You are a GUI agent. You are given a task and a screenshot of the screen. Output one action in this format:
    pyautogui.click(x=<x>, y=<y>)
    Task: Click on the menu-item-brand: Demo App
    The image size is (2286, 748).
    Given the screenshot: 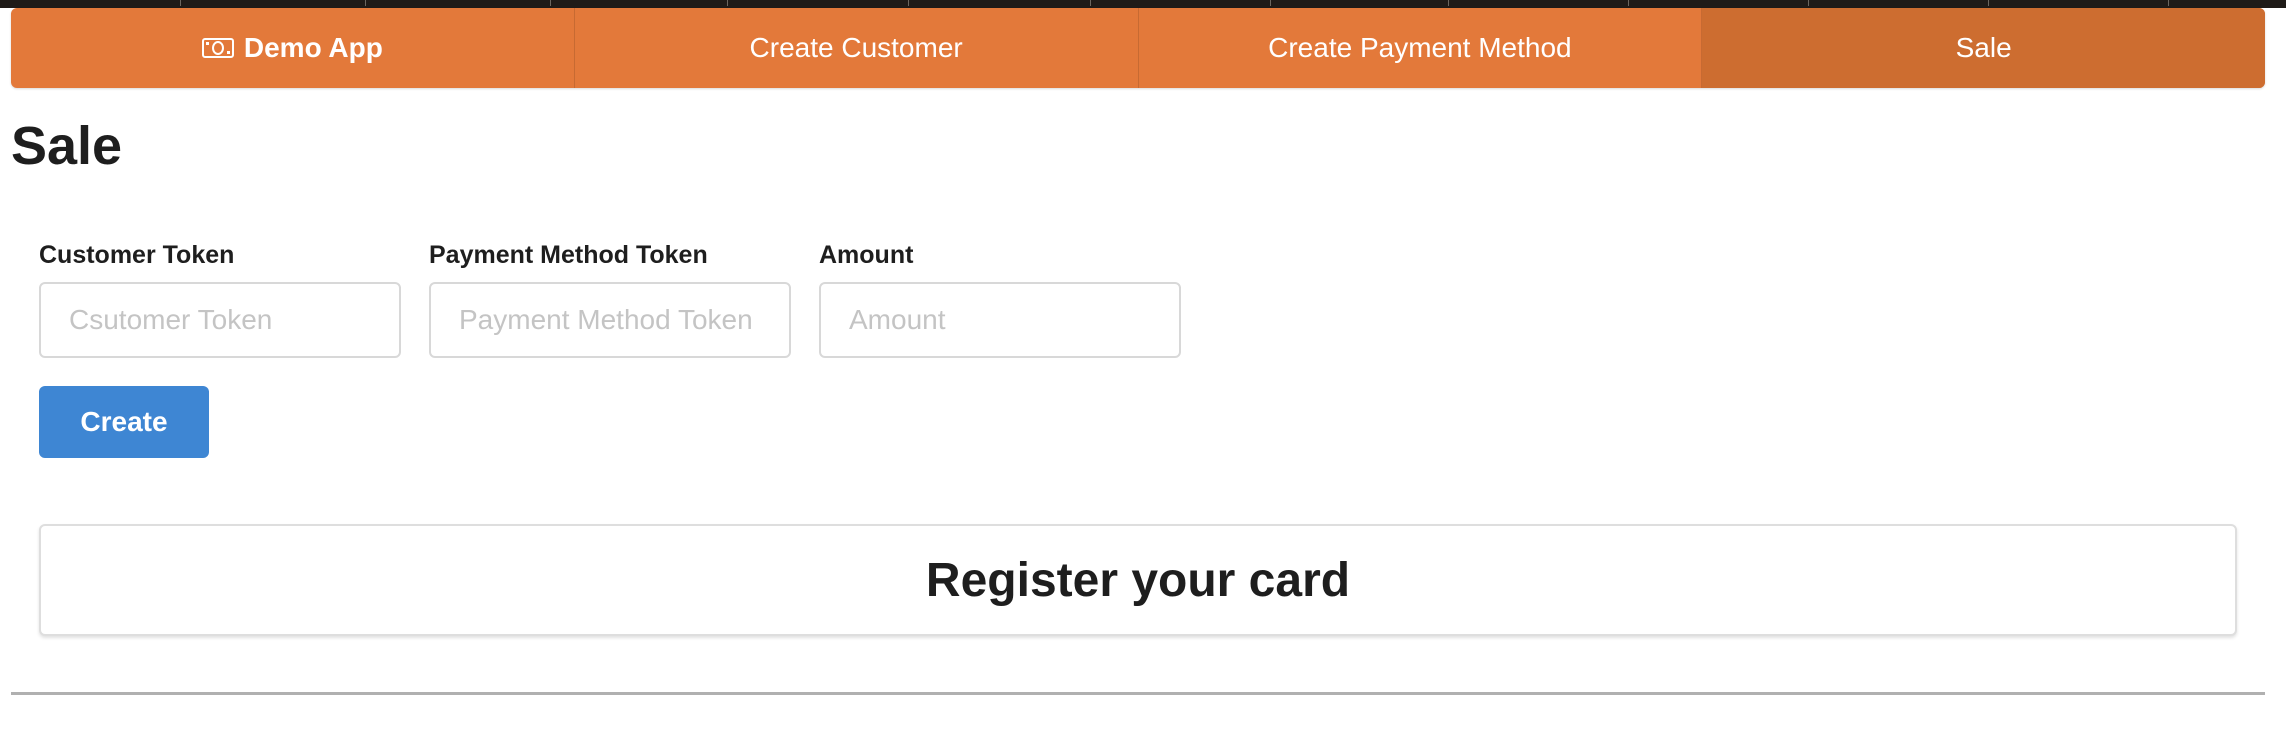 What is the action you would take?
    pyautogui.click(x=293, y=48)
    